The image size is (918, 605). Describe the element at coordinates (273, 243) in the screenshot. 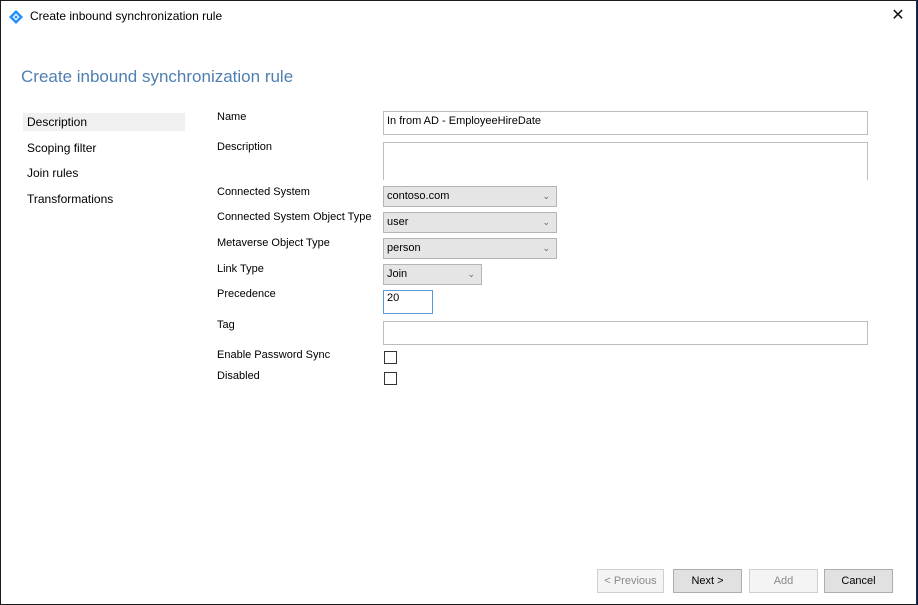

I see `metaverse-object-type-label: Metaverse Object Type` at that location.